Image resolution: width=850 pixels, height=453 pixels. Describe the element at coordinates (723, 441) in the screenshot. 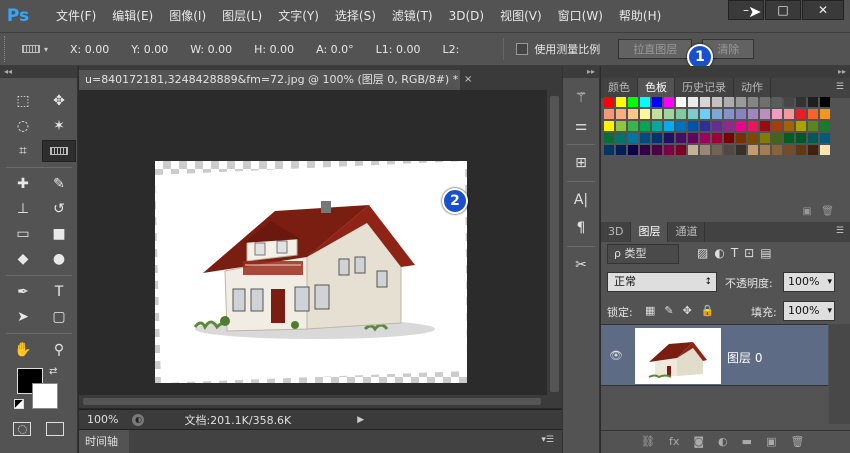

I see `new-adjustment-icon: ◐` at that location.